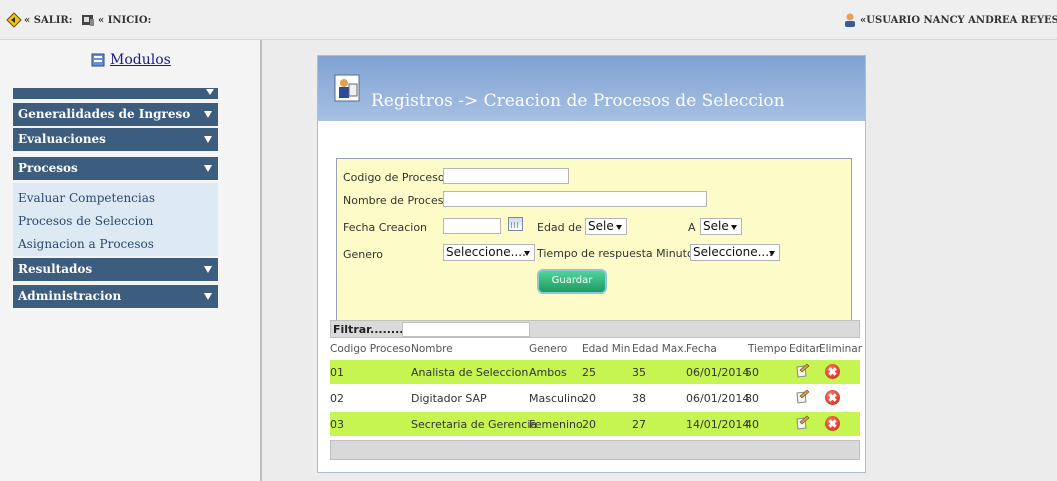 The image size is (1057, 481). What do you see at coordinates (639, 398) in the screenshot?
I see `cell-edad-max: 38` at bounding box center [639, 398].